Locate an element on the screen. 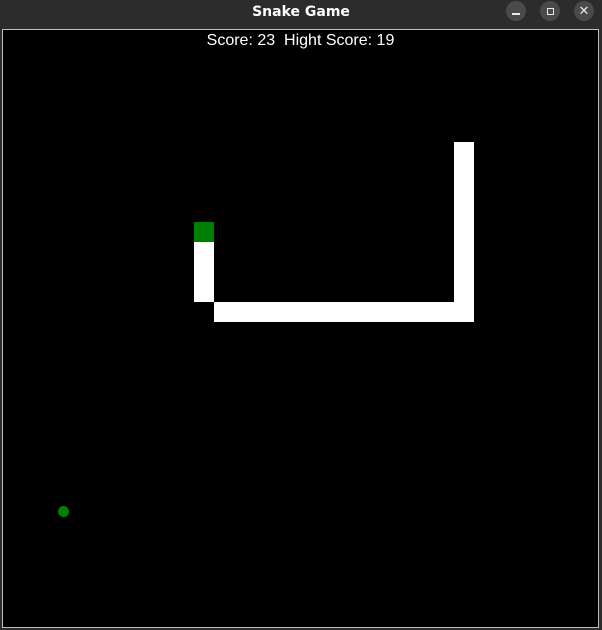 This screenshot has height=630, width=602. high-score-label: Hight Score: is located at coordinates (328, 40).